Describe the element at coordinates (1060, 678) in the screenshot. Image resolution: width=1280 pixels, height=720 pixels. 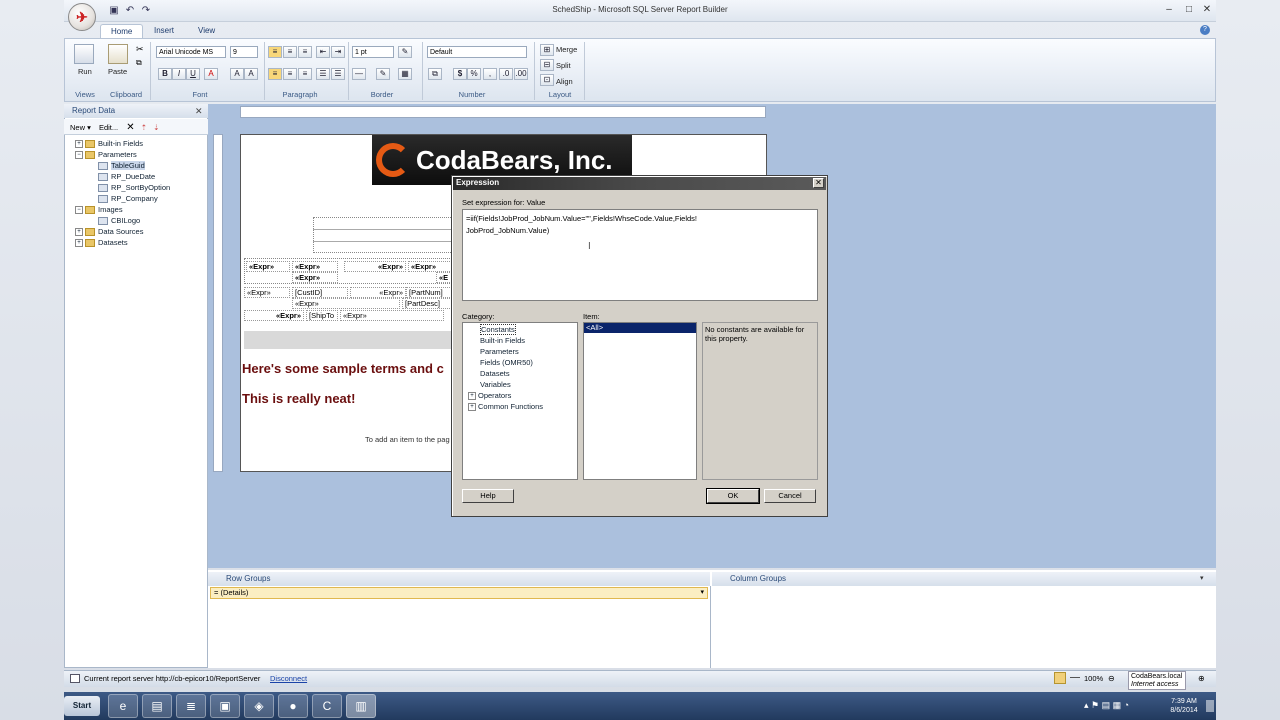
I see `fit-page-icon` at that location.